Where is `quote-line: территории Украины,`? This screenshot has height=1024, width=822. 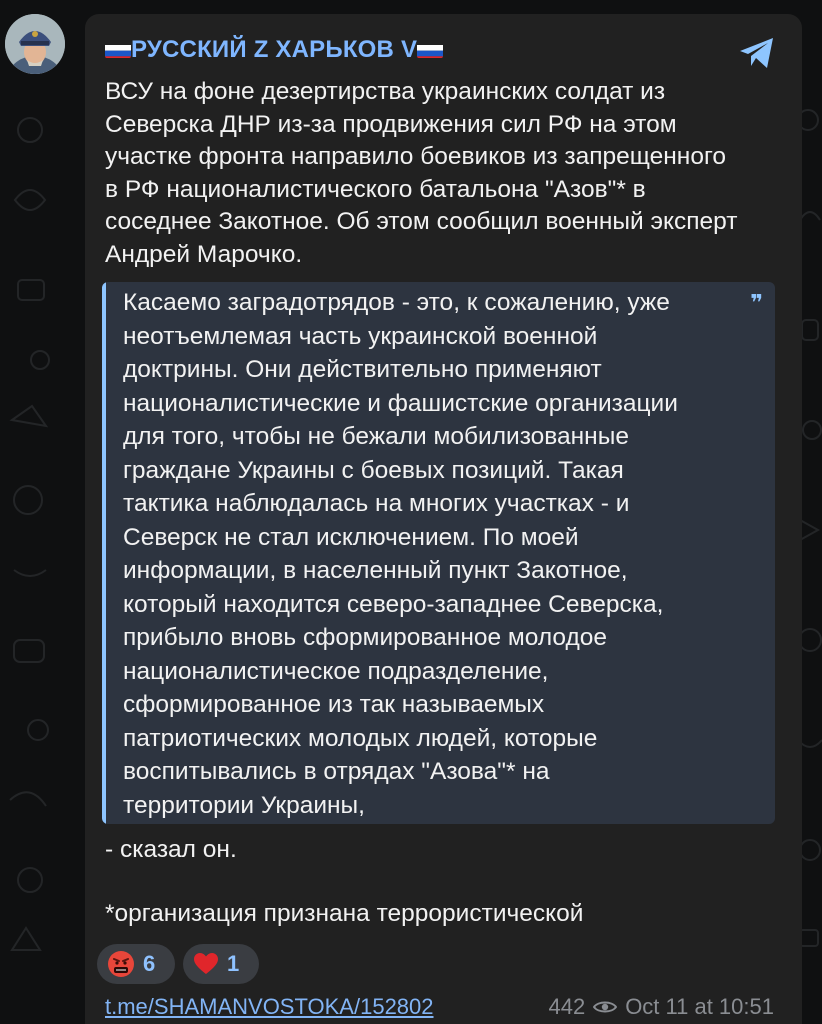
quote-line: территории Украины, is located at coordinates (244, 805).